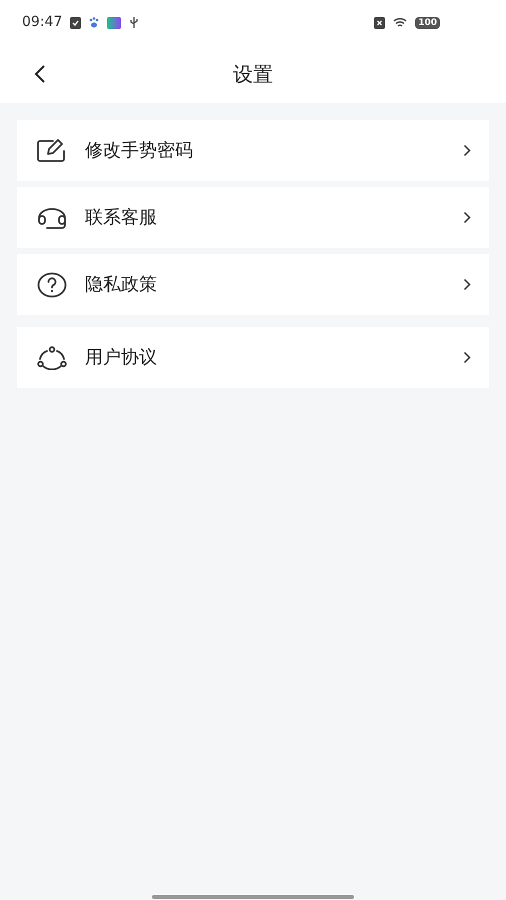 This screenshot has width=506, height=900. I want to click on item-label: 用户协议, so click(121, 358).